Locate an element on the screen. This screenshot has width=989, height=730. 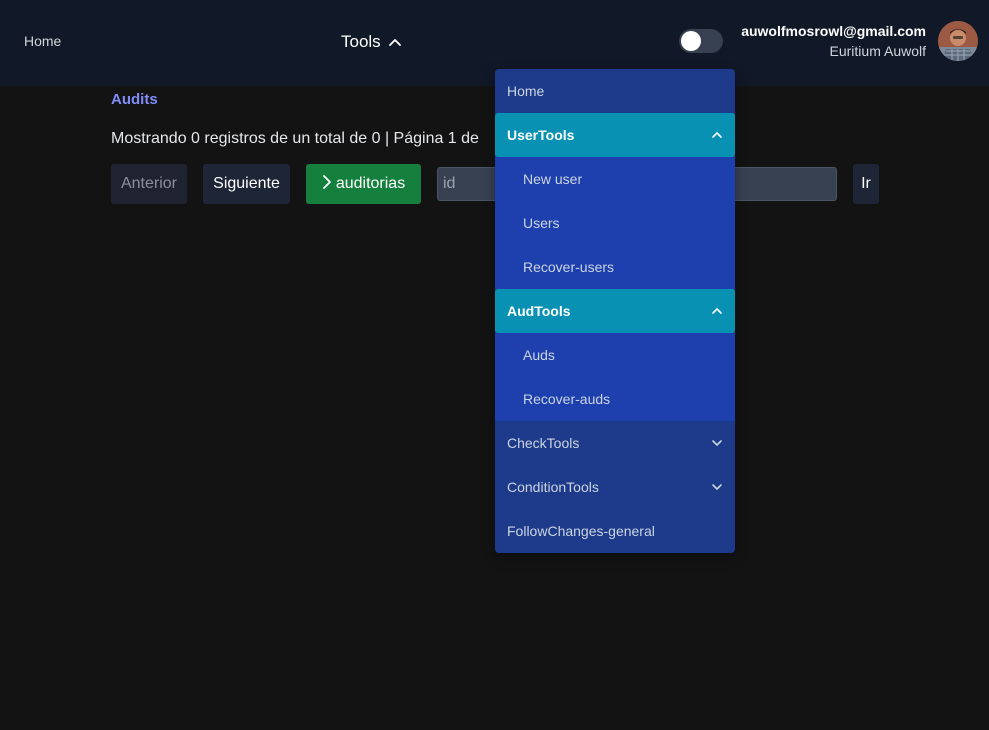
menu-item-recover-users: Recover-users is located at coordinates (615, 267).